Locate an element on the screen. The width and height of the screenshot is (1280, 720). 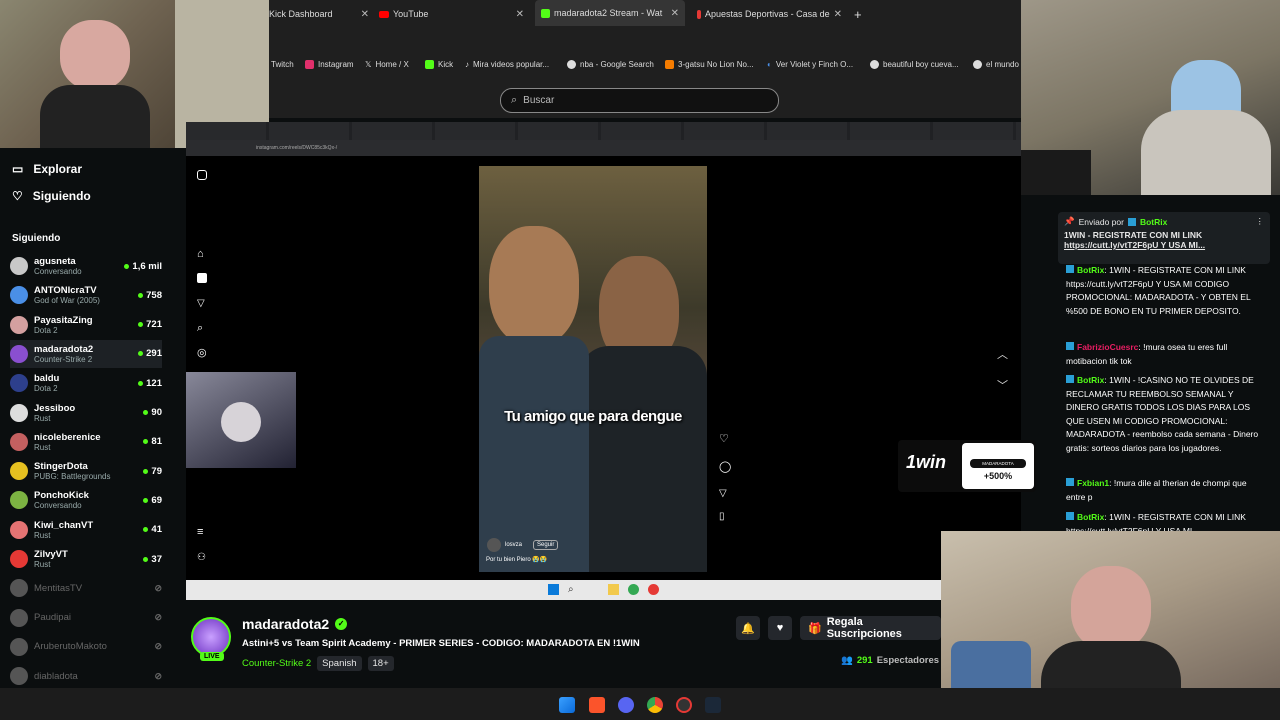
channel-info: nicoleberenice Rust is located at coordinates (88, 442).